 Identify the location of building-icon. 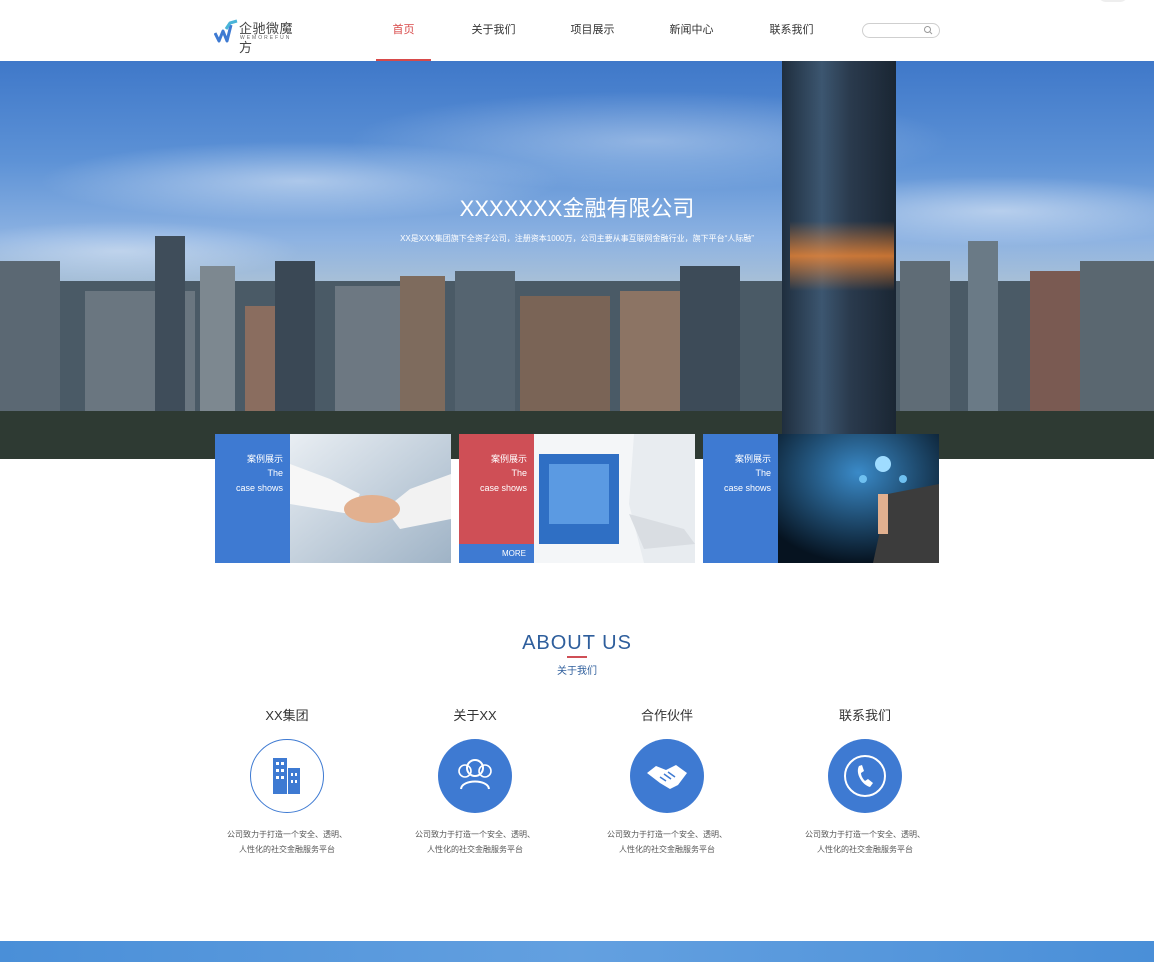
(287, 776).